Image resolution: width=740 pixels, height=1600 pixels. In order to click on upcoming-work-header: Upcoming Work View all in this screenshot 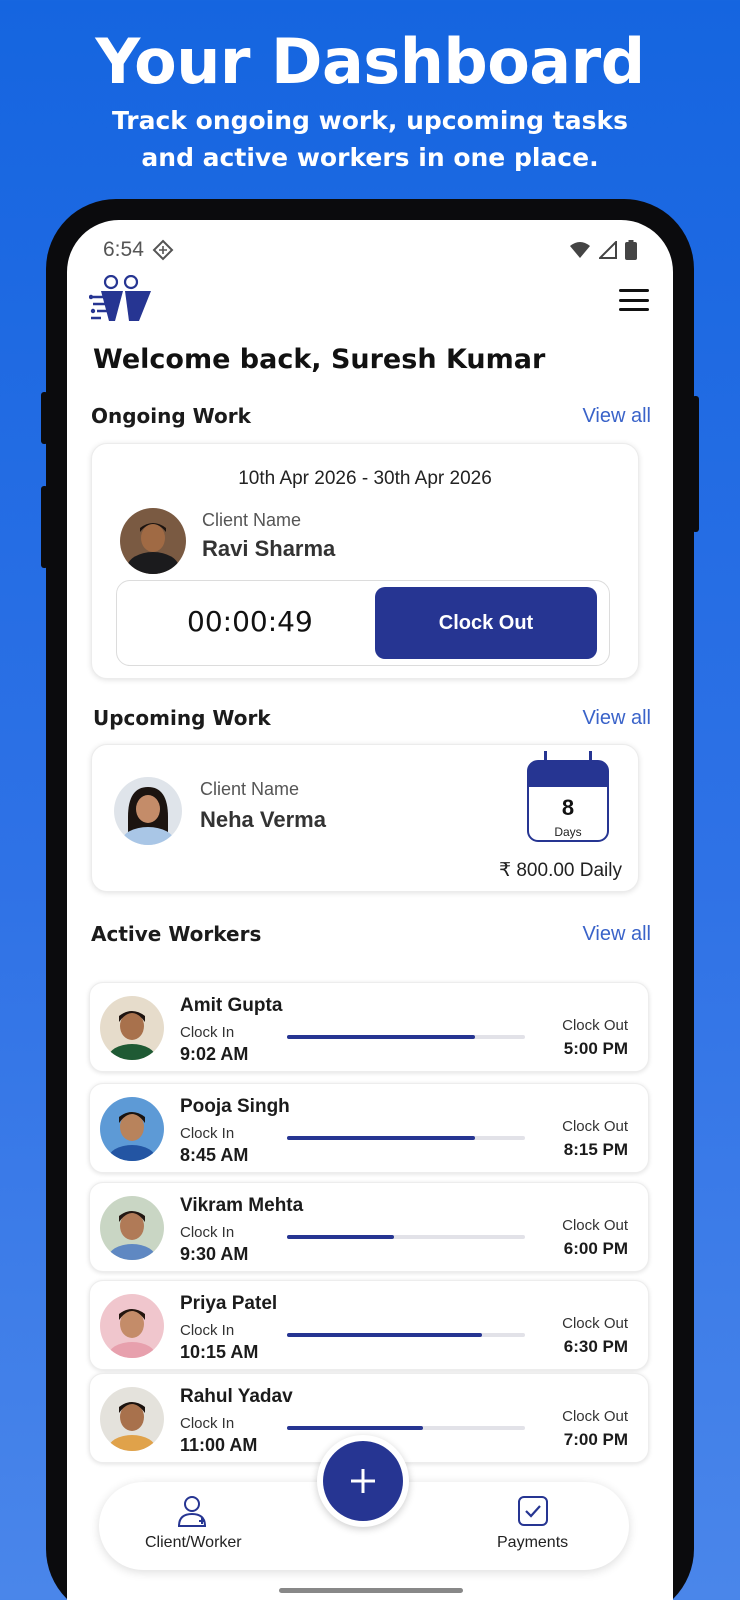, I will do `click(371, 718)`.